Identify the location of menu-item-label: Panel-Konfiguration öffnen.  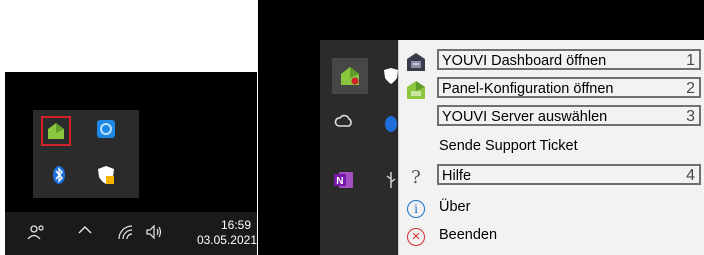
(528, 89).